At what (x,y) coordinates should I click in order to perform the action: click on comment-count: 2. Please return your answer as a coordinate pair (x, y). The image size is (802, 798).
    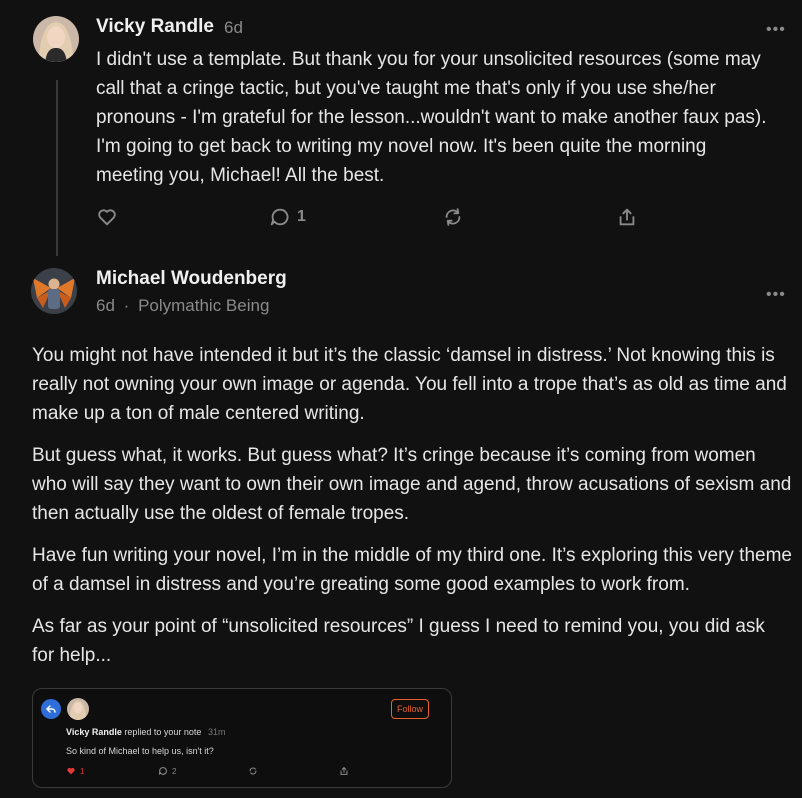
    Looking at the image, I should click on (174, 771).